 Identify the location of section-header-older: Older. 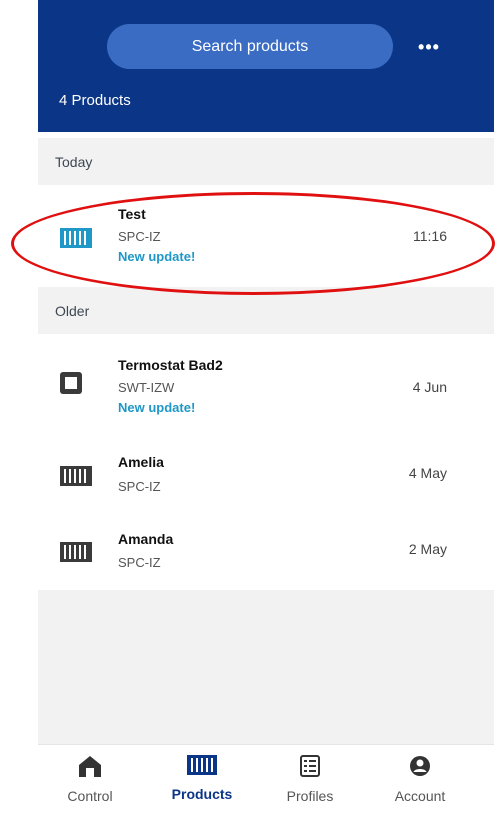
(266, 310).